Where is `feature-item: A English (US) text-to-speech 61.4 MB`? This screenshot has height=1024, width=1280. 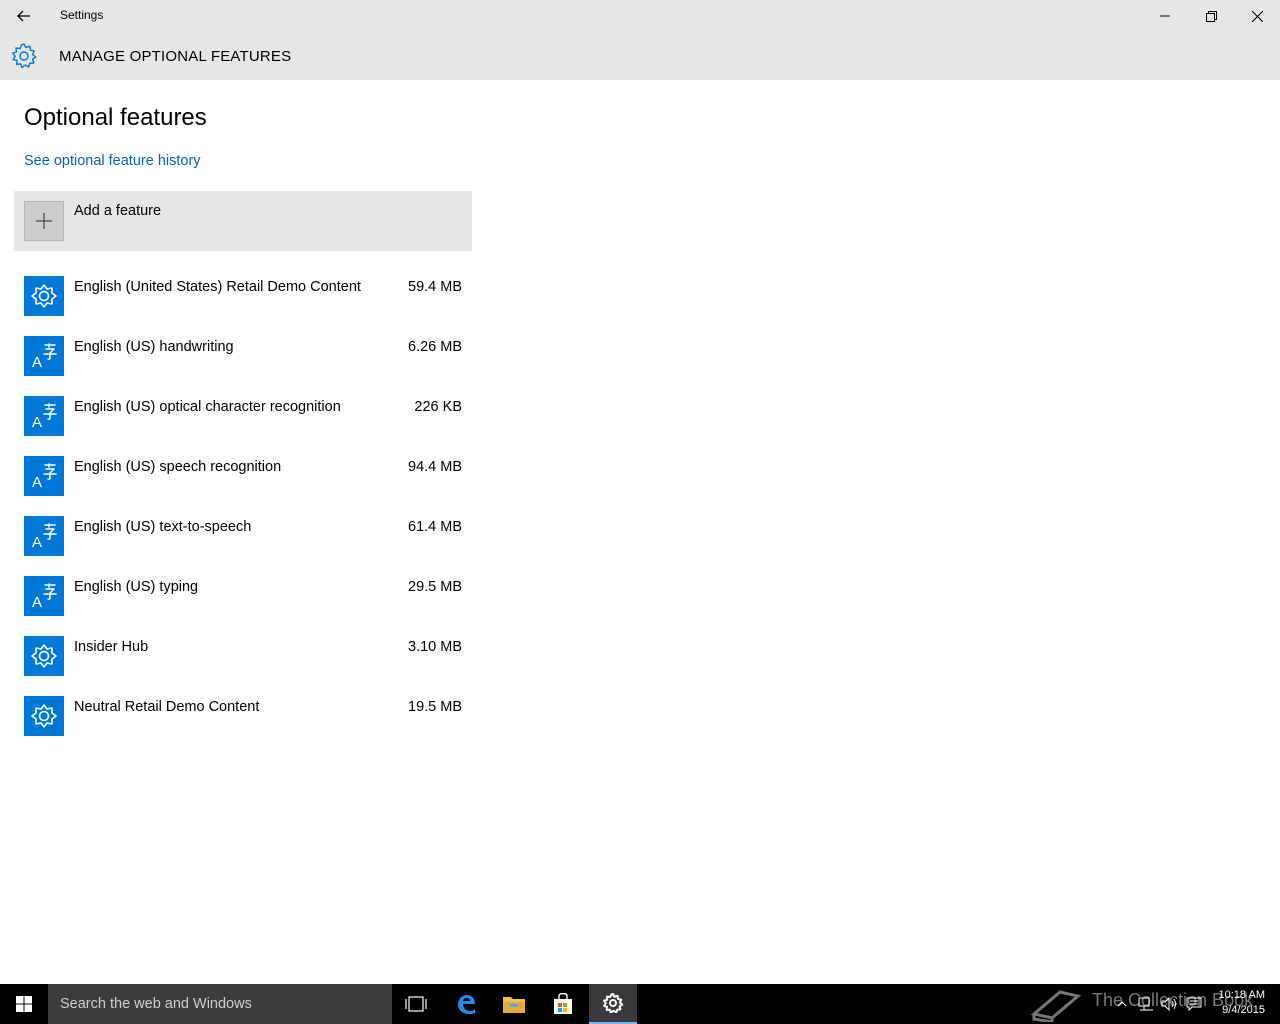 feature-item: A English (US) text-to-speech 61.4 MB is located at coordinates (243, 546).